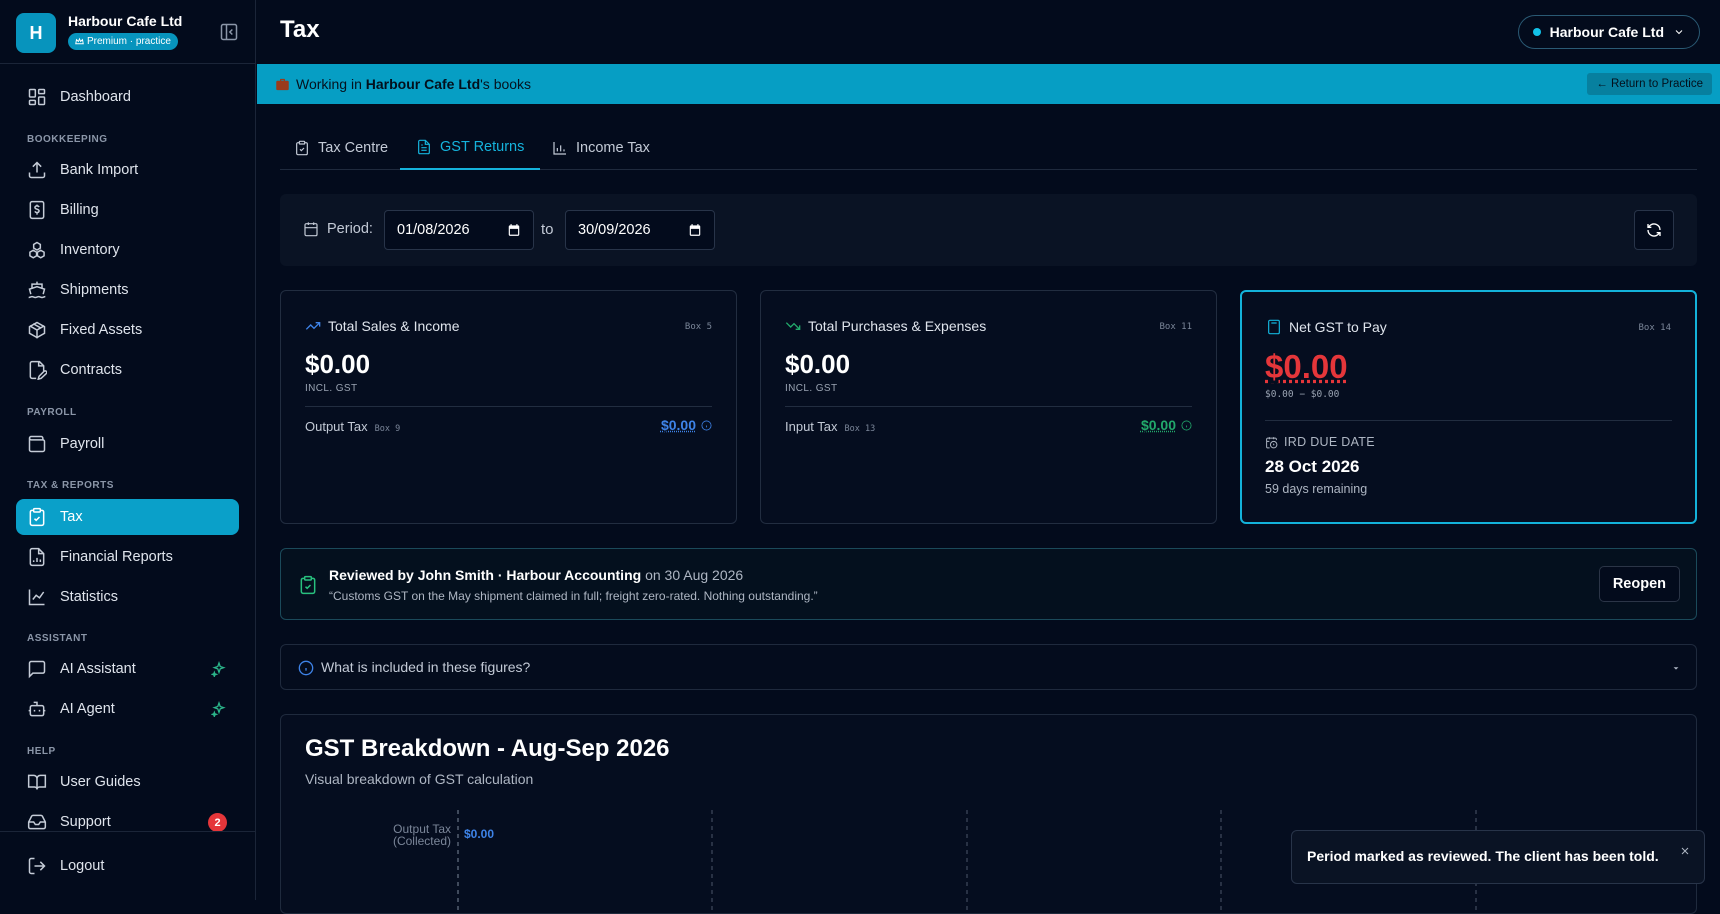 The image size is (1720, 914). Describe the element at coordinates (37, 669) in the screenshot. I see `message-square-icon` at that location.